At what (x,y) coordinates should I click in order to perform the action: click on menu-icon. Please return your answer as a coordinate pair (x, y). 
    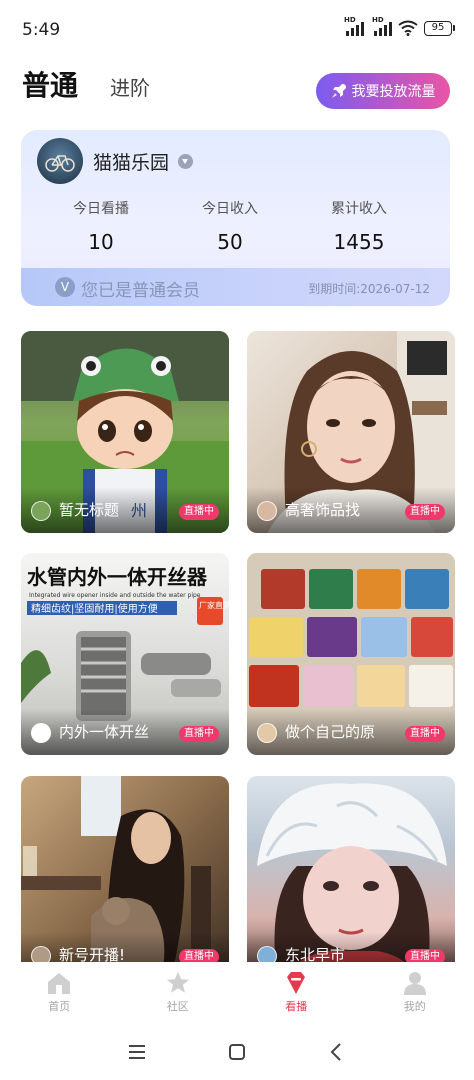
    Looking at the image, I should click on (137, 1052).